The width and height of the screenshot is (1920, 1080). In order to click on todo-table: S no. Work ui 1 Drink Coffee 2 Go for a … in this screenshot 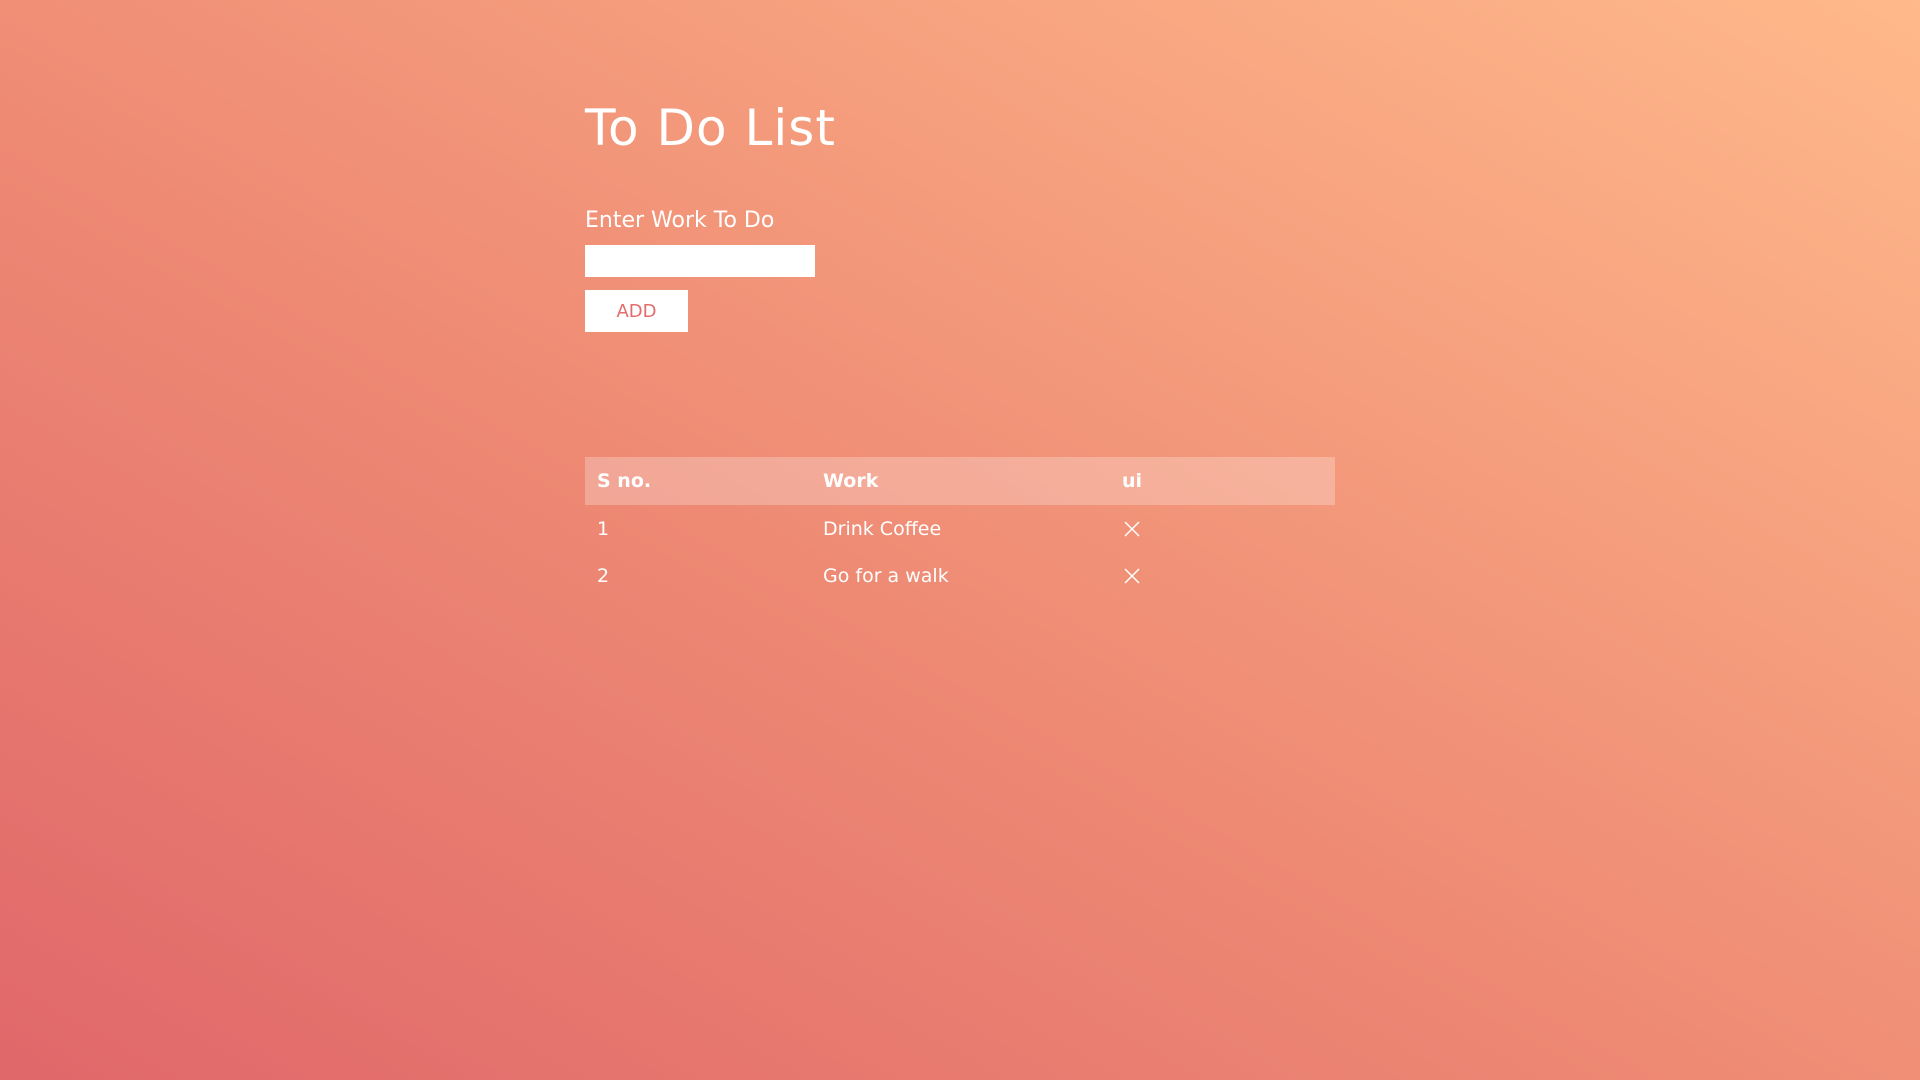, I will do `click(960, 528)`.